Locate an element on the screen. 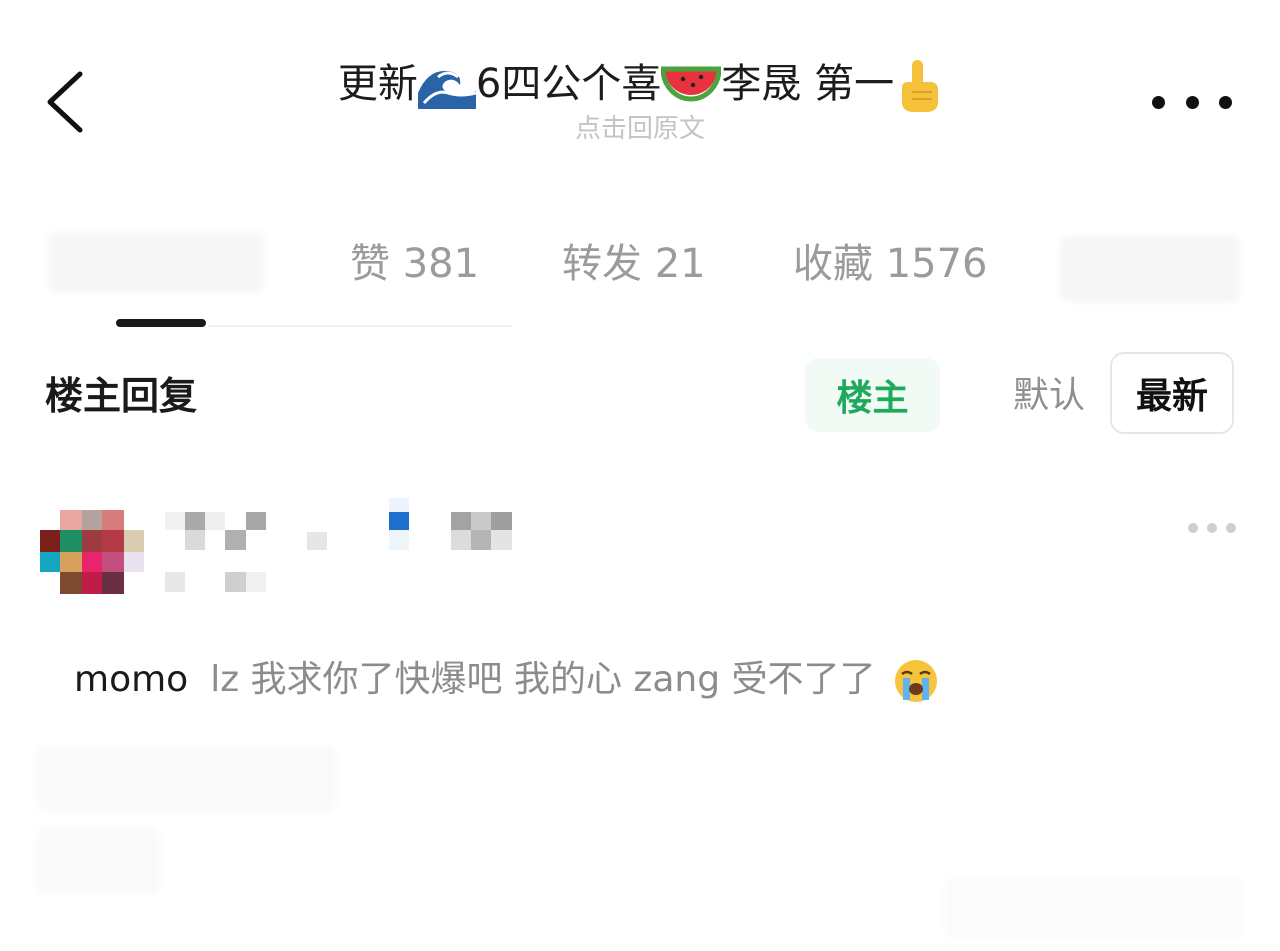 The image size is (1280, 951). comment-more-button is located at coordinates (1212, 528).